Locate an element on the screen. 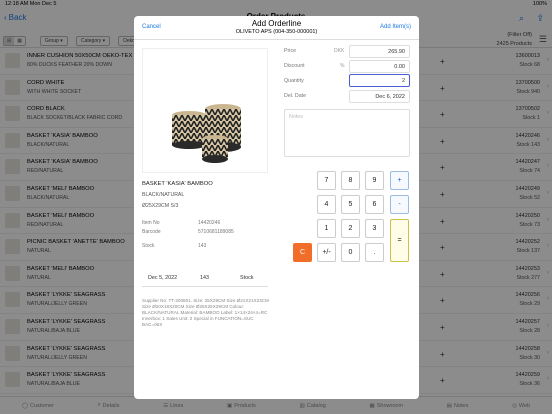  notes-field: Notes is located at coordinates (347, 133).